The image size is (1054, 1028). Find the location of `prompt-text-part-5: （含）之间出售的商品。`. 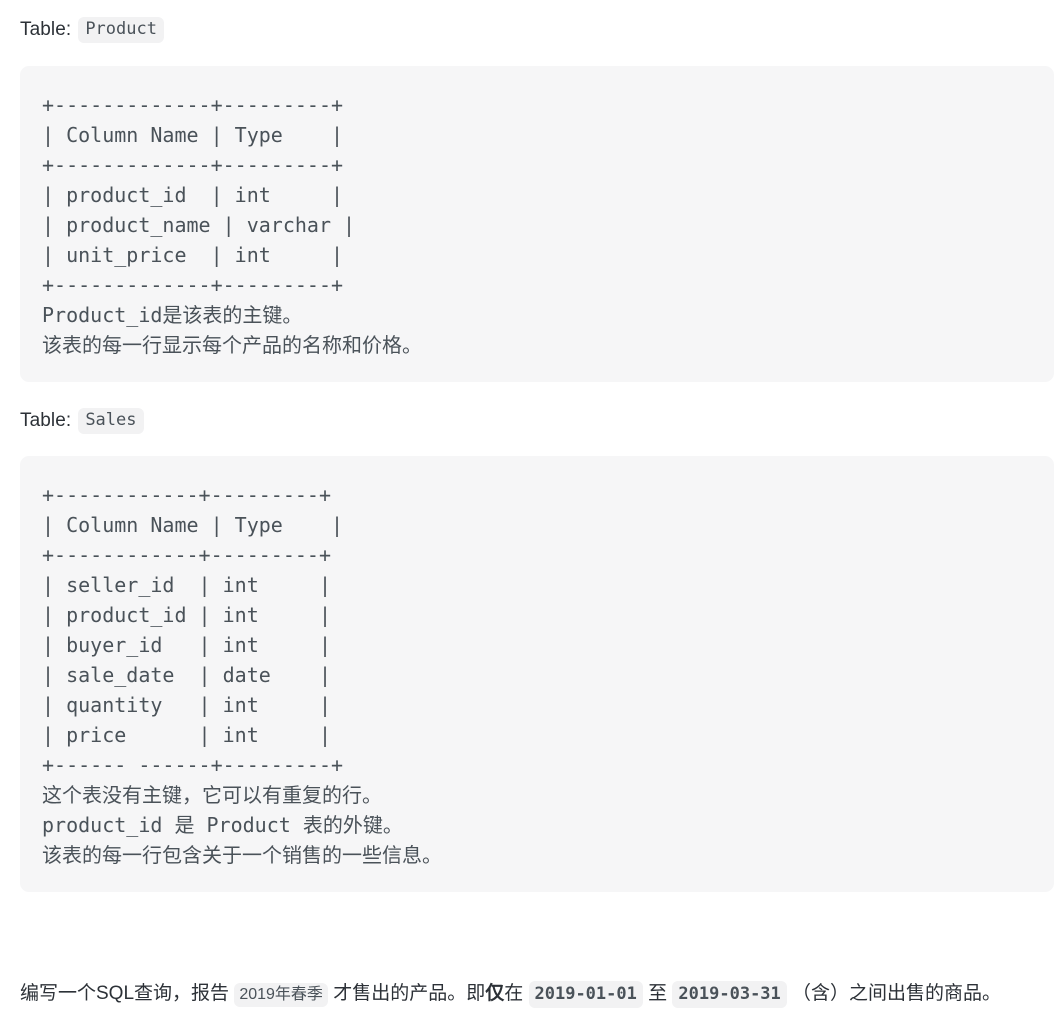

prompt-text-part-5: （含）之间出售的商品。 is located at coordinates (894, 994).